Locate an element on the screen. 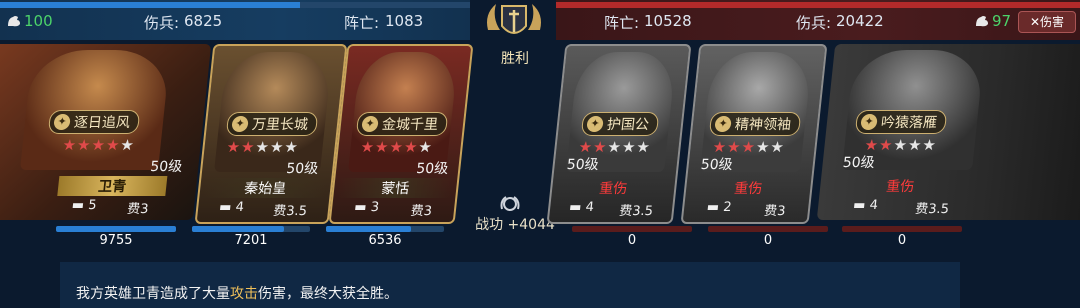  enemy-troops-1: 0 is located at coordinates (632, 240).